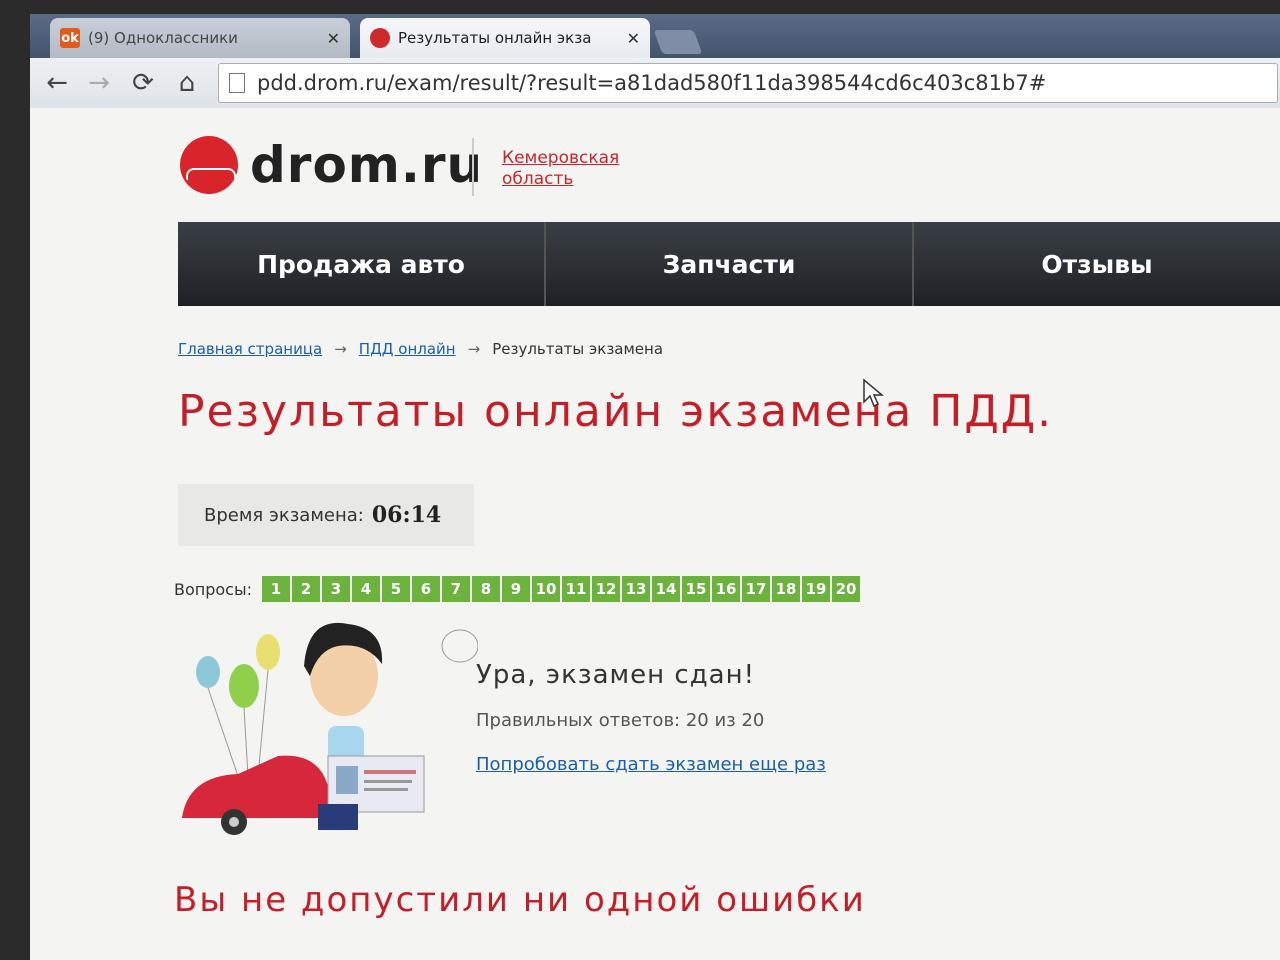 Image resolution: width=1280 pixels, height=960 pixels. I want to click on mouse-cursor-icon, so click(873, 393).